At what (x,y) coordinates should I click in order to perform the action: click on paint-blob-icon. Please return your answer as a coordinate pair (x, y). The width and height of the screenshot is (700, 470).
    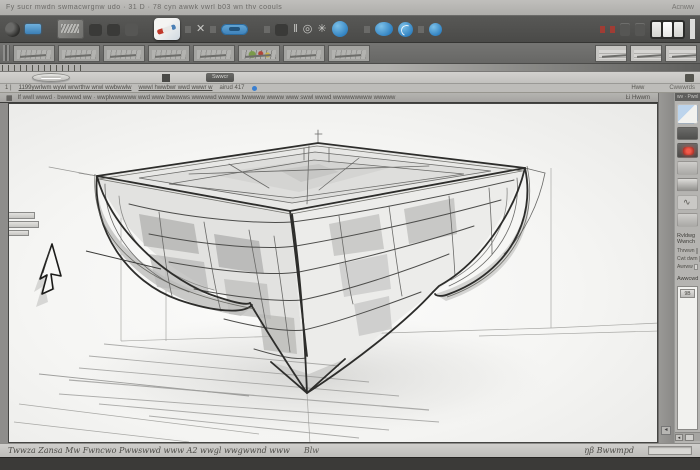
    Looking at the image, I should click on (383, 29).